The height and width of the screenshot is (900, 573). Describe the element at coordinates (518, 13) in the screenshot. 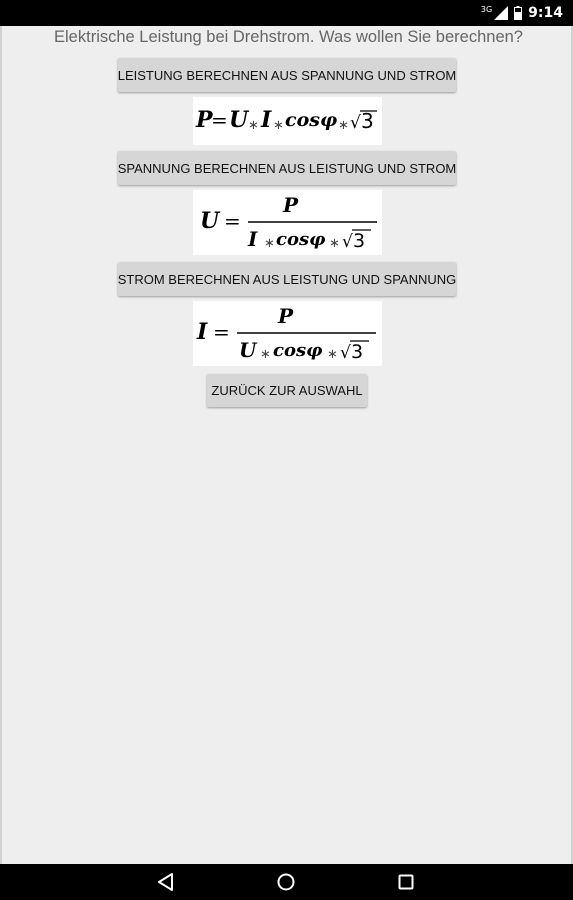

I see `battery-icon` at that location.